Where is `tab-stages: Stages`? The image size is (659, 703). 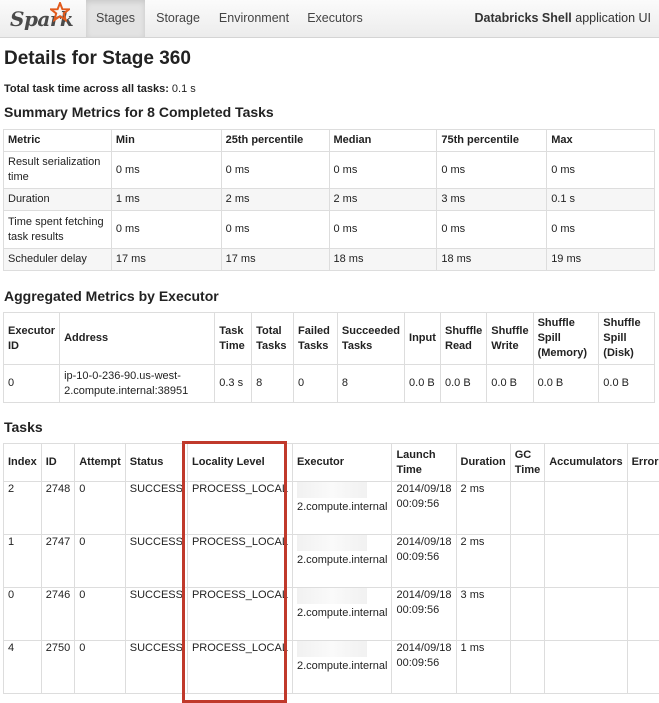 tab-stages: Stages is located at coordinates (115, 18).